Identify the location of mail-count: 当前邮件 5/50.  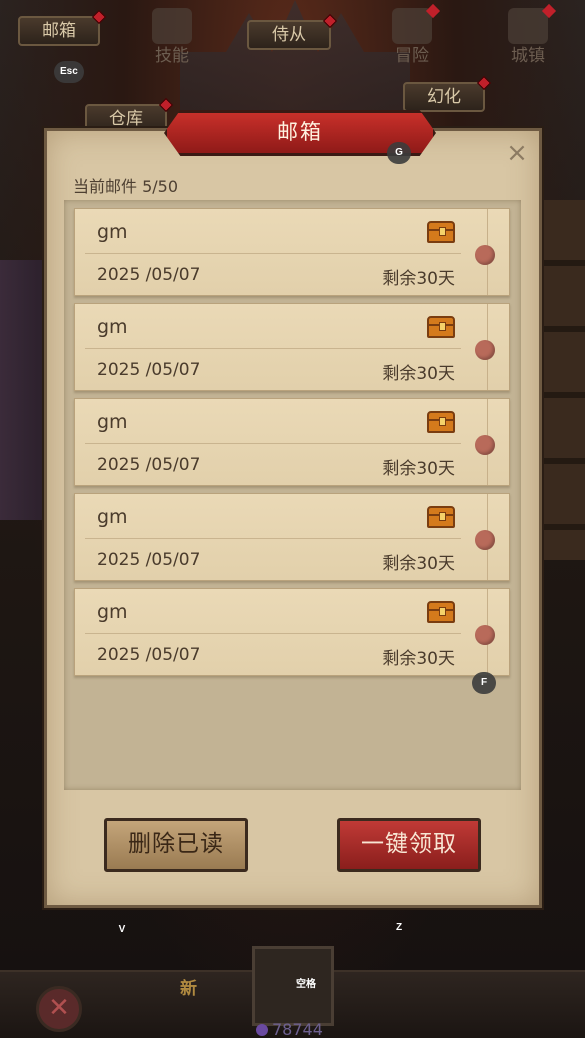
(126, 186).